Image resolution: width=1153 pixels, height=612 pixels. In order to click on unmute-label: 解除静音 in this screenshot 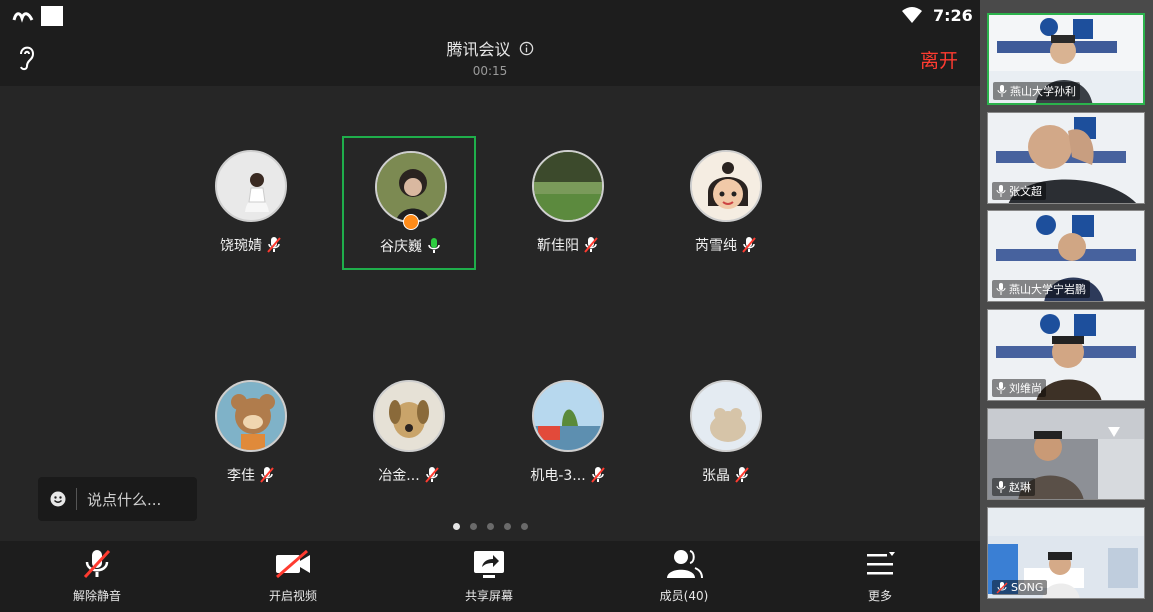, I will do `click(96, 596)`.